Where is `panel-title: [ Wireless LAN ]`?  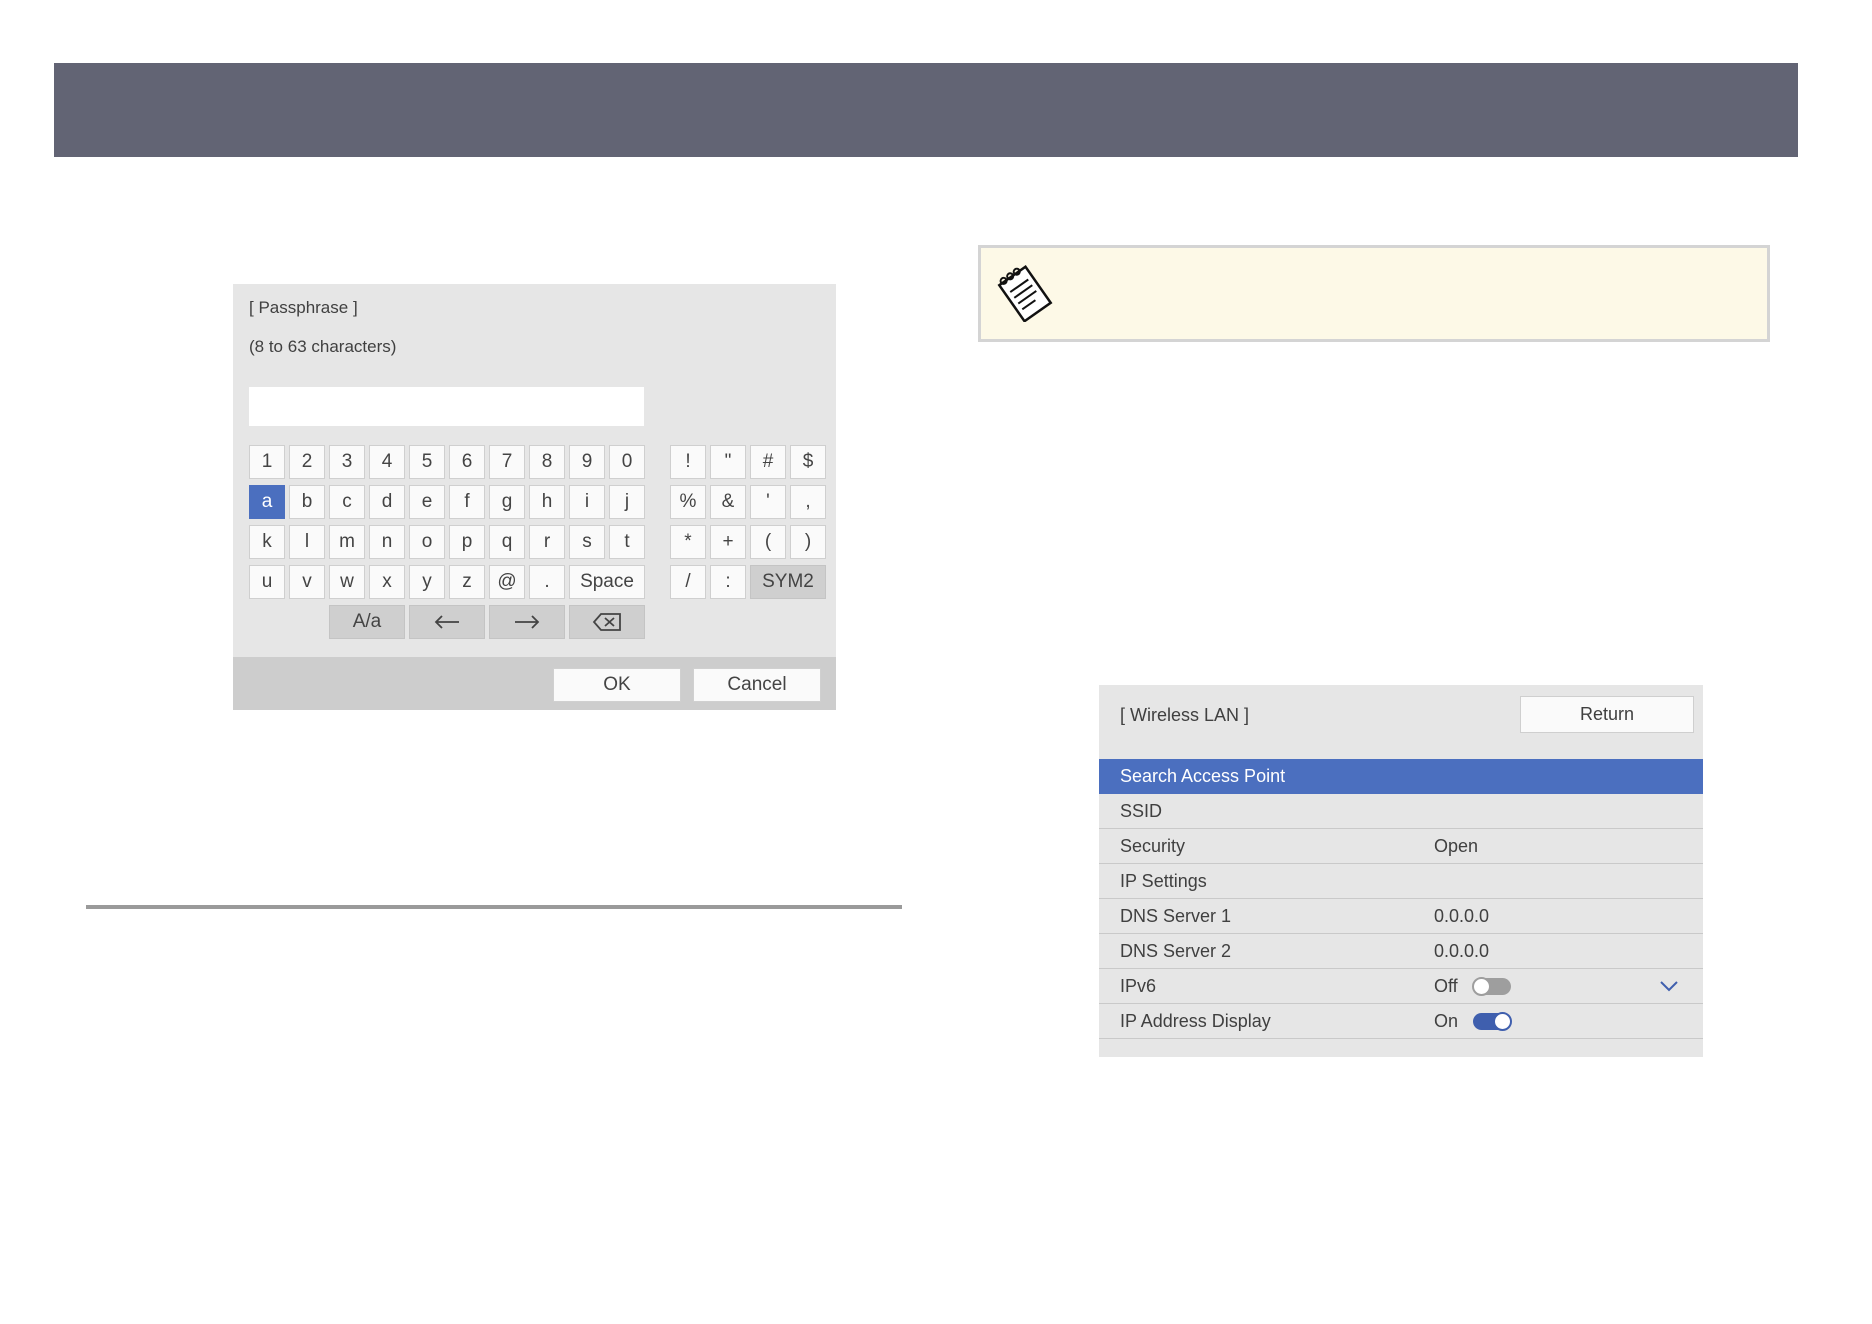
panel-title: [ Wireless LAN ] is located at coordinates (1185, 715).